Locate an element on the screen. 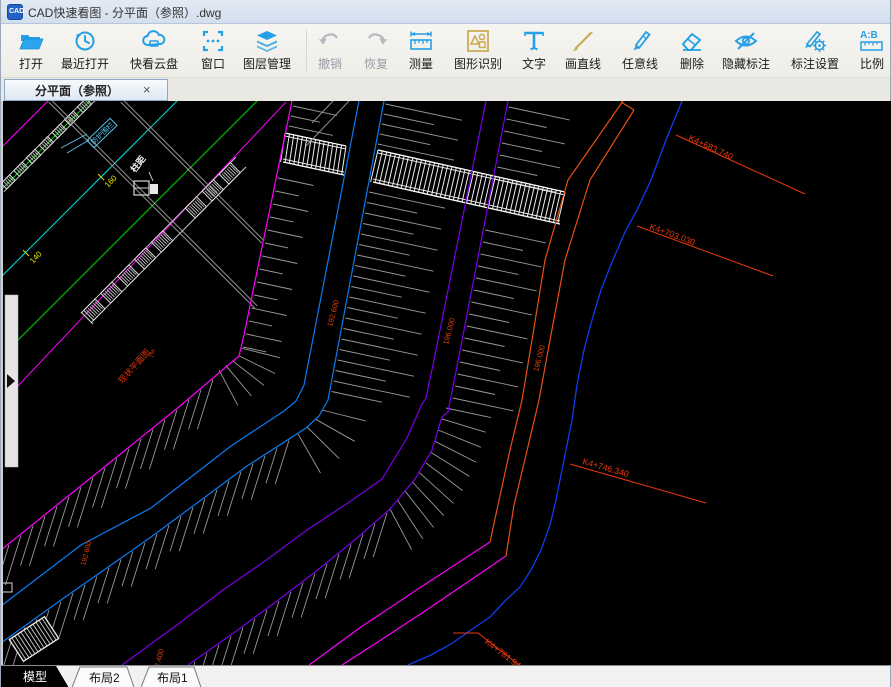 Image resolution: width=891 pixels, height=687 pixels. svg-text: A:B is located at coordinates (869, 35).